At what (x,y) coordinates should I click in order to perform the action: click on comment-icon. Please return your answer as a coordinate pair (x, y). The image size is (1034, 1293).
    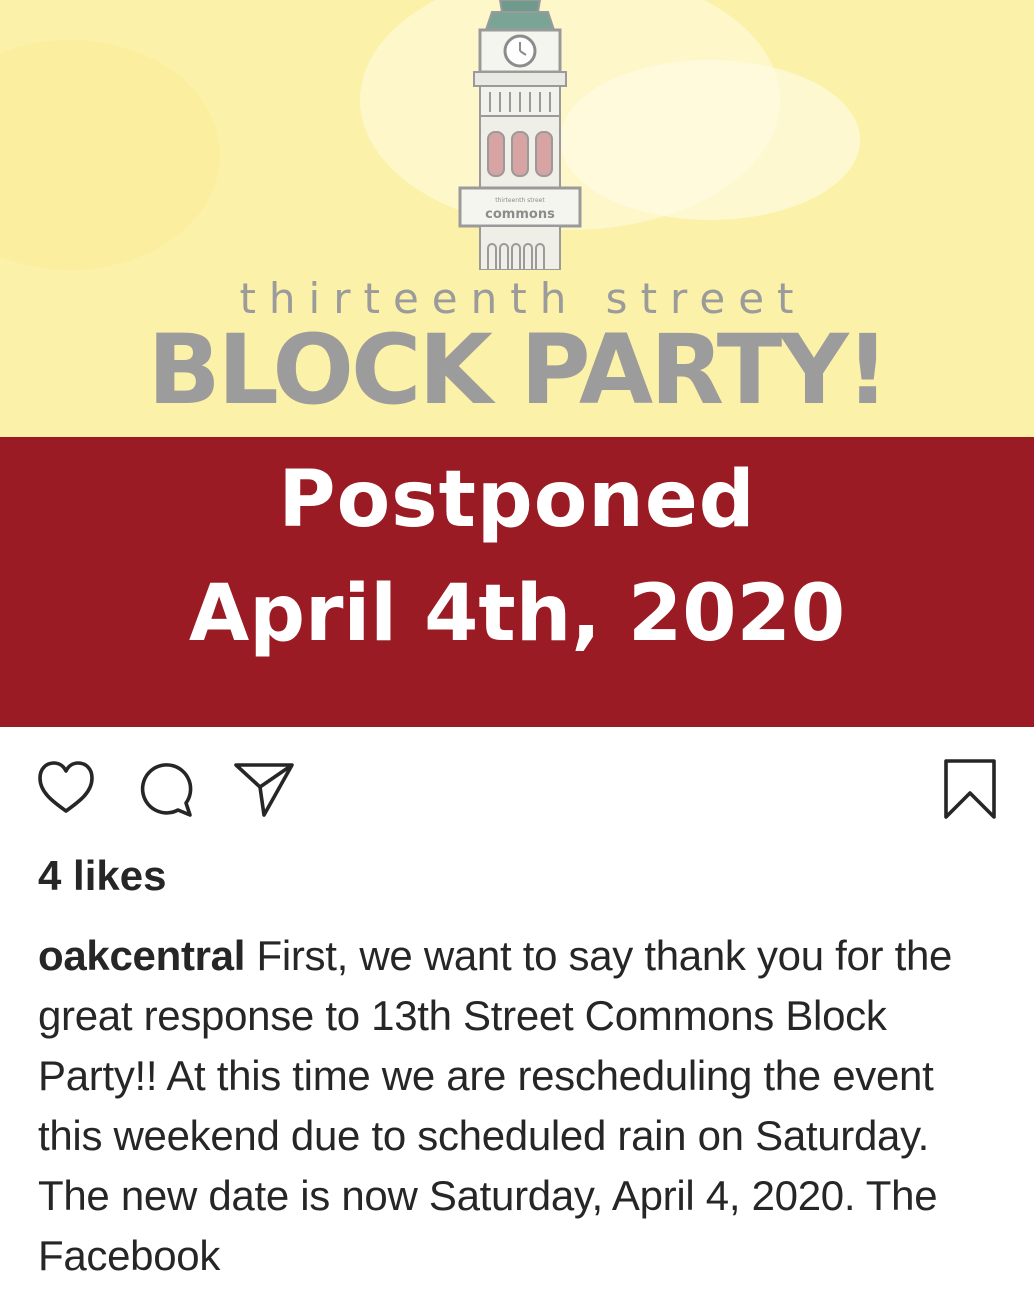
    Looking at the image, I should click on (166, 789).